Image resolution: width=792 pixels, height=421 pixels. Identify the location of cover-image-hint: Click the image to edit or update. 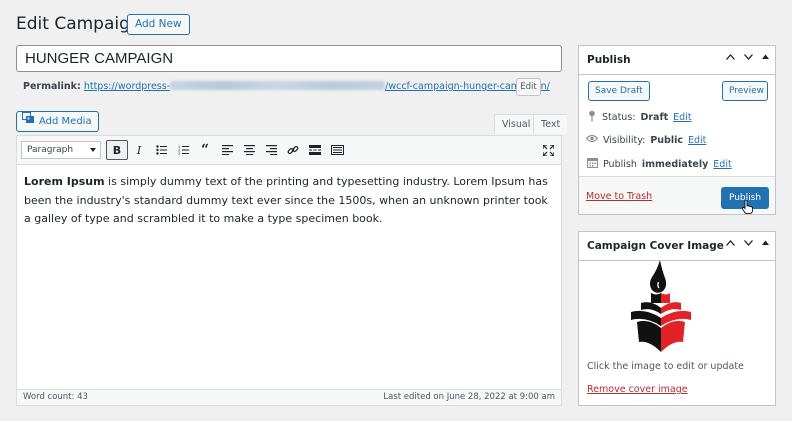
(665, 366).